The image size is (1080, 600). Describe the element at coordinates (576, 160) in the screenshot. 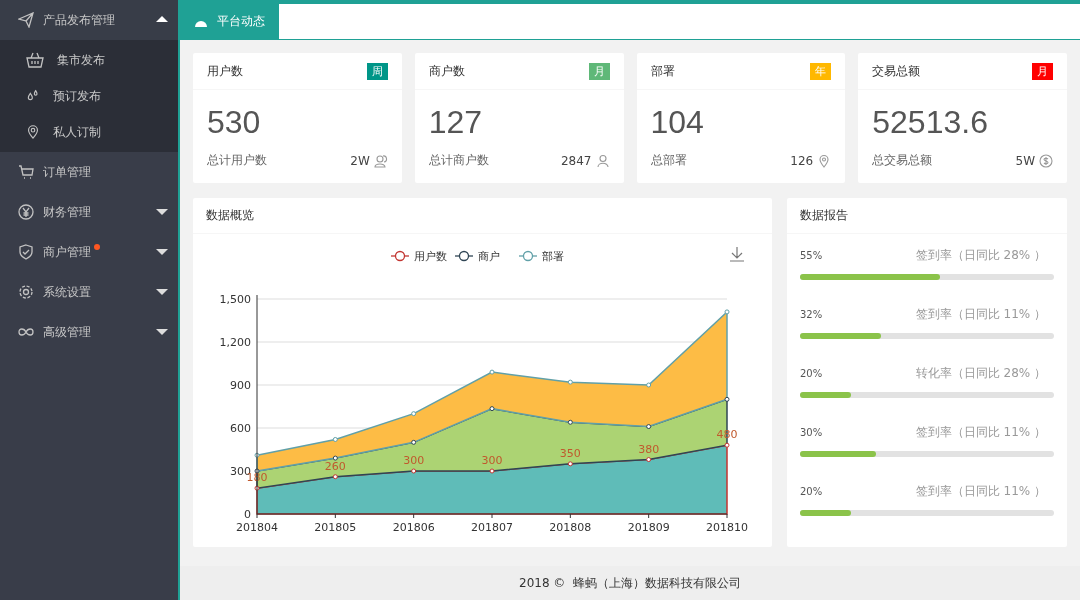

I see `stat-total: 2847` at that location.